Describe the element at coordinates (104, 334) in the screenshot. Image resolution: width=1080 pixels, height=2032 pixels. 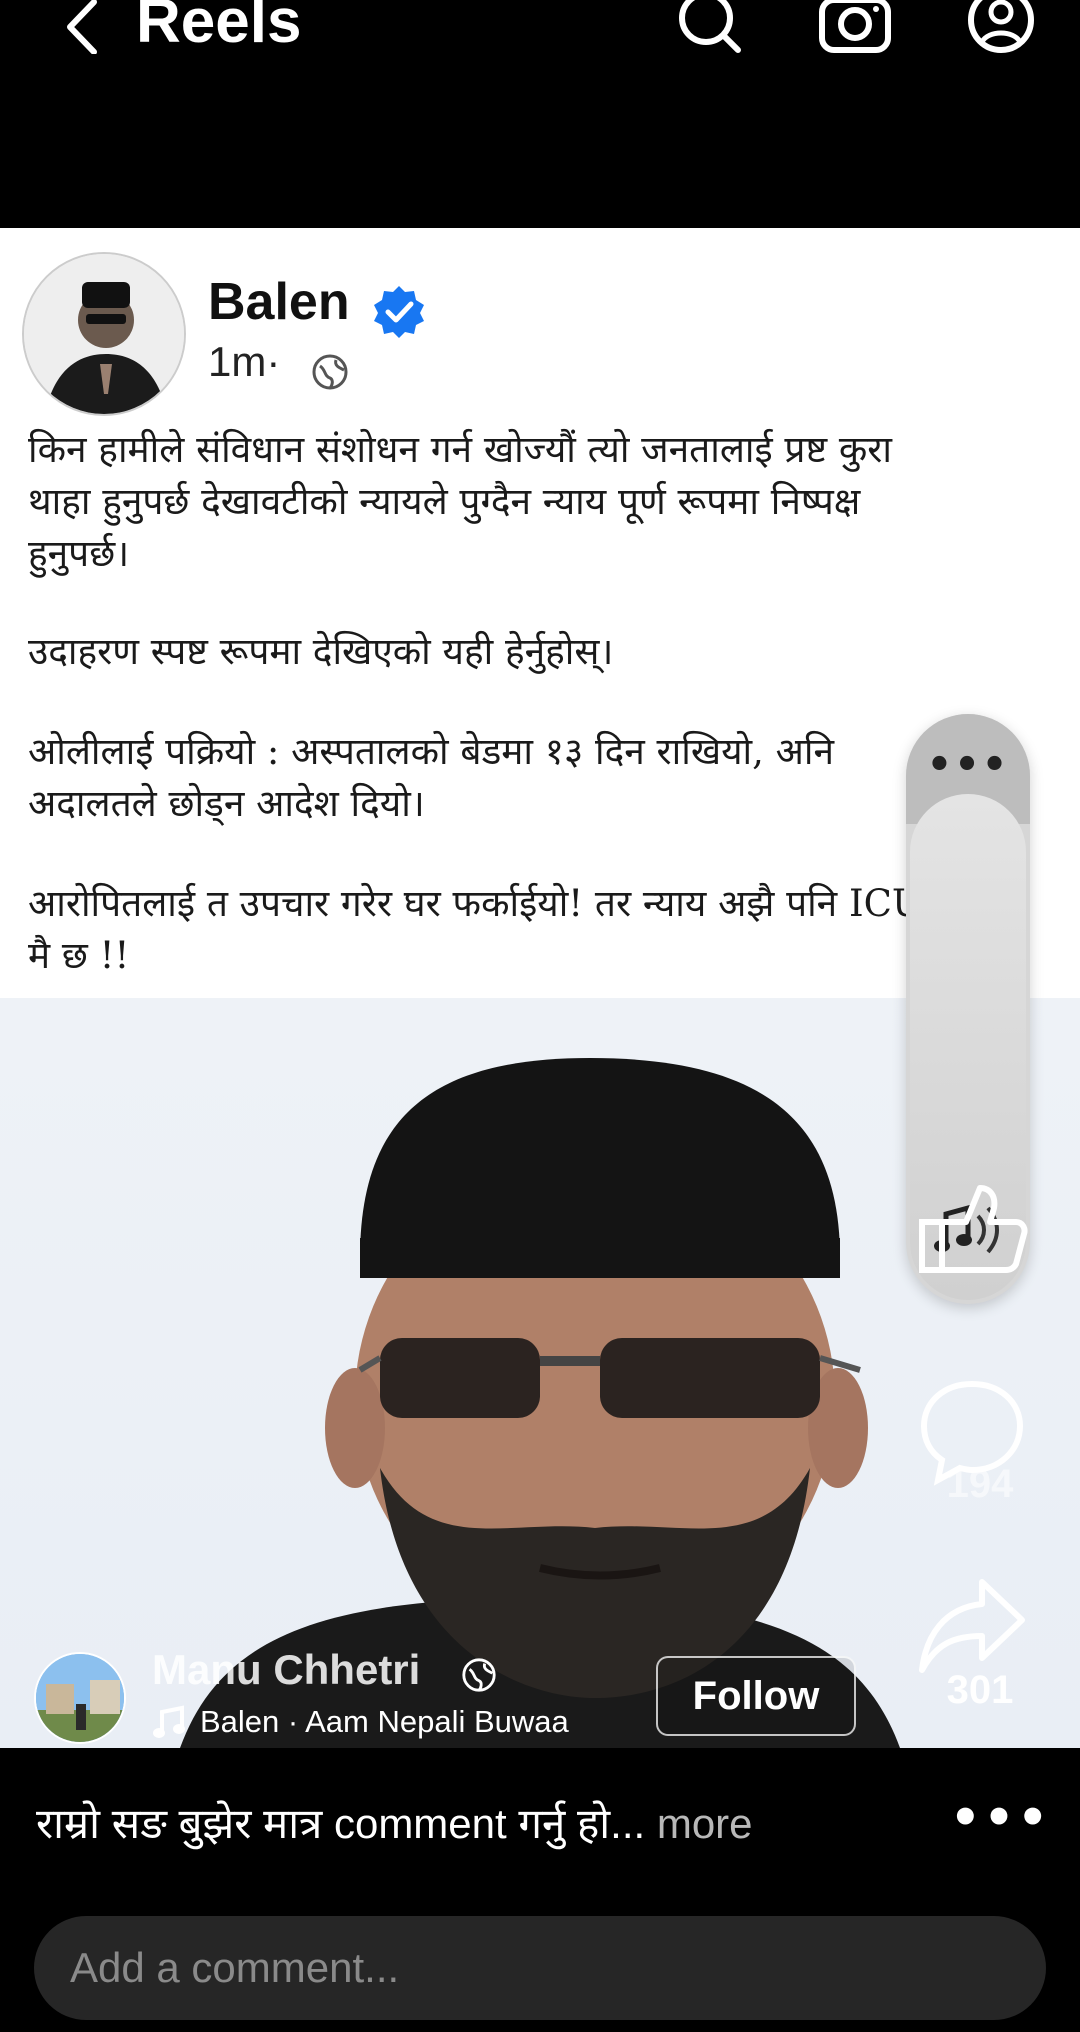
I see `post-avatar` at that location.